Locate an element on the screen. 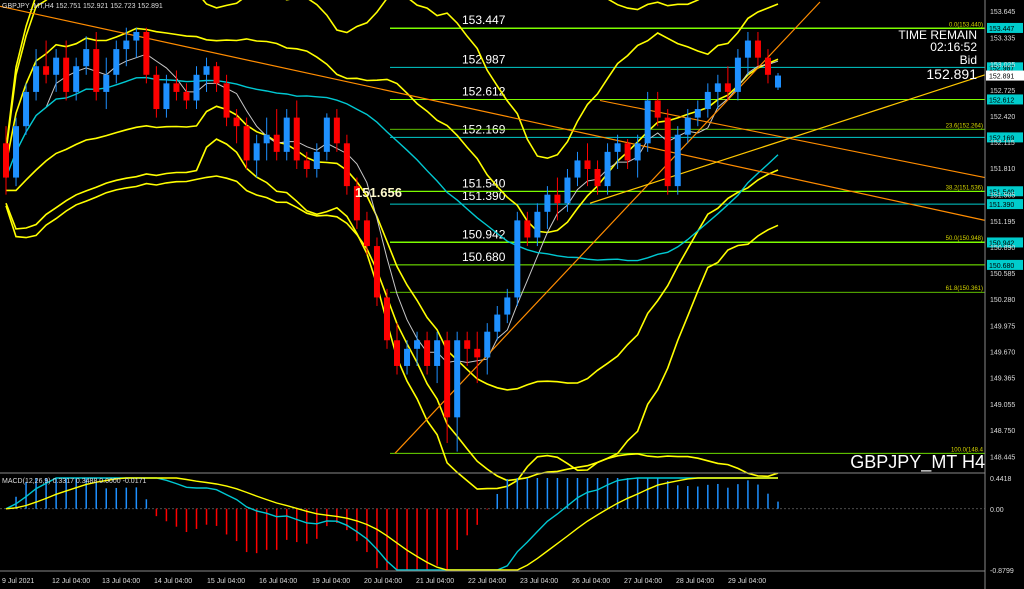  macd-tick-label: 0.4418 is located at coordinates (1001, 479).